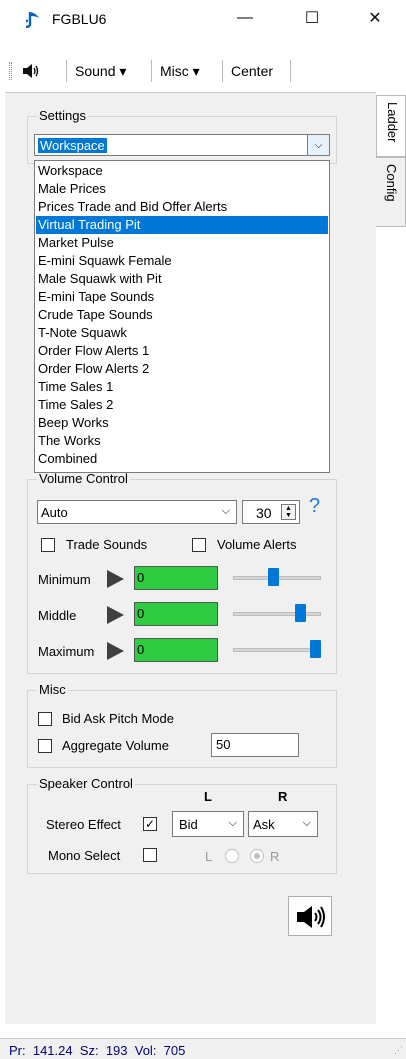 This screenshot has width=406, height=1059. Describe the element at coordinates (176, 578) in the screenshot. I see `minimum-value: 0` at that location.